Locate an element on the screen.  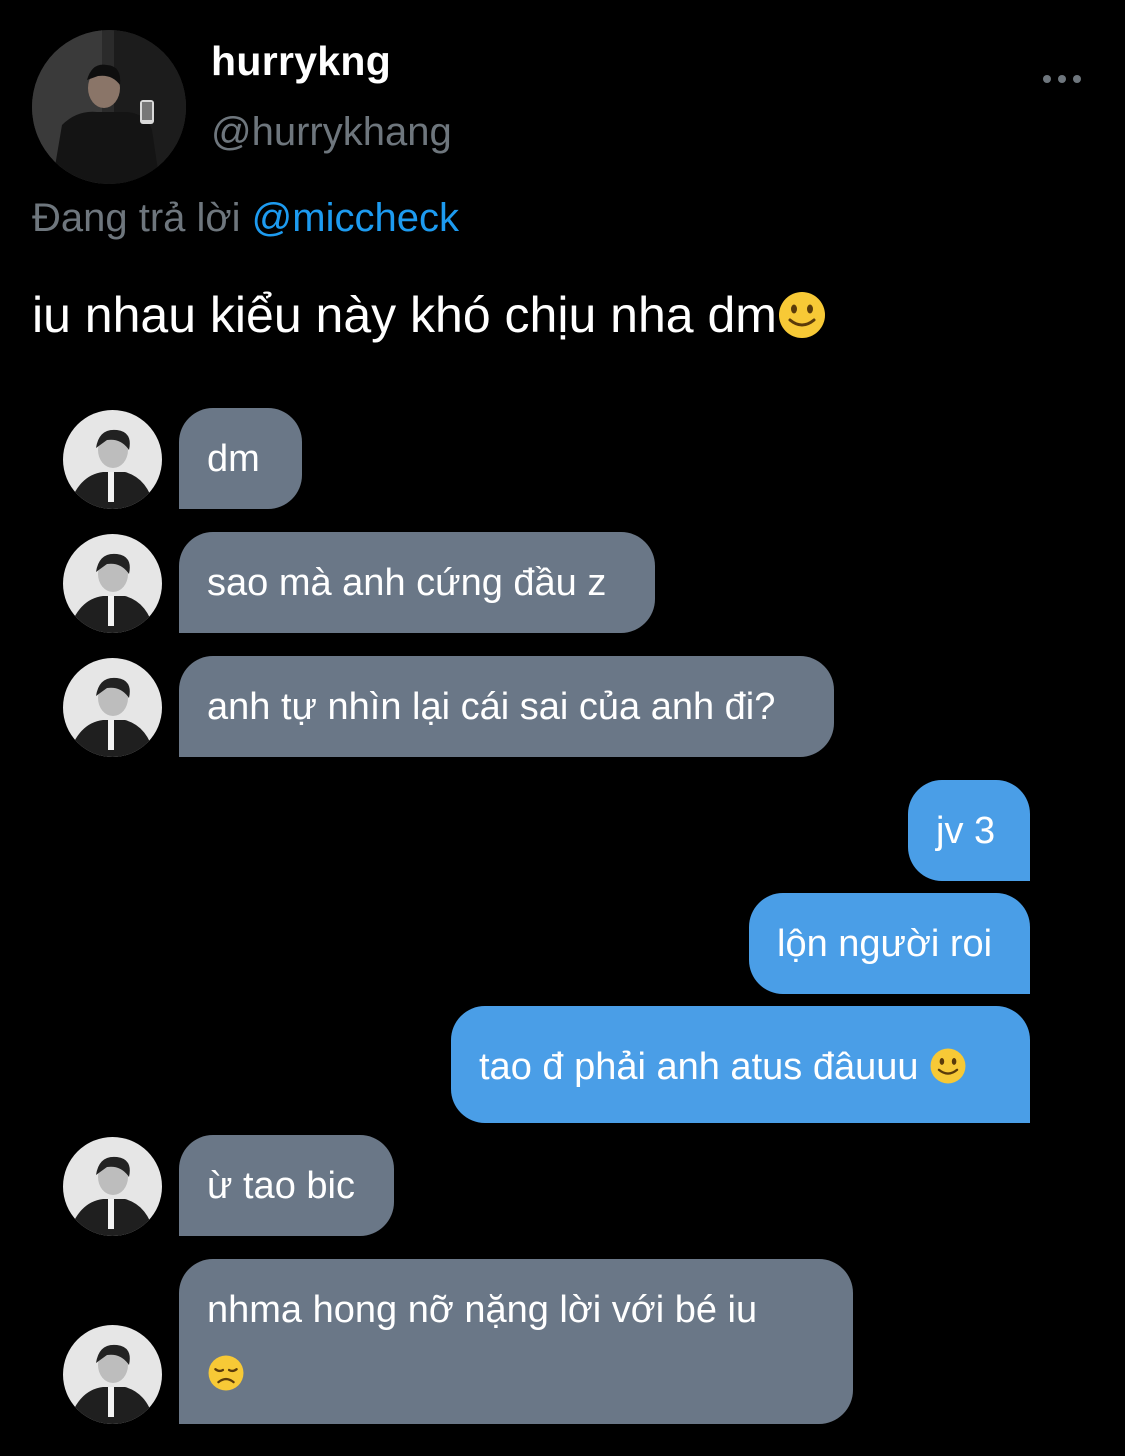
message-bubble: lộn người roi is located at coordinates (889, 943).